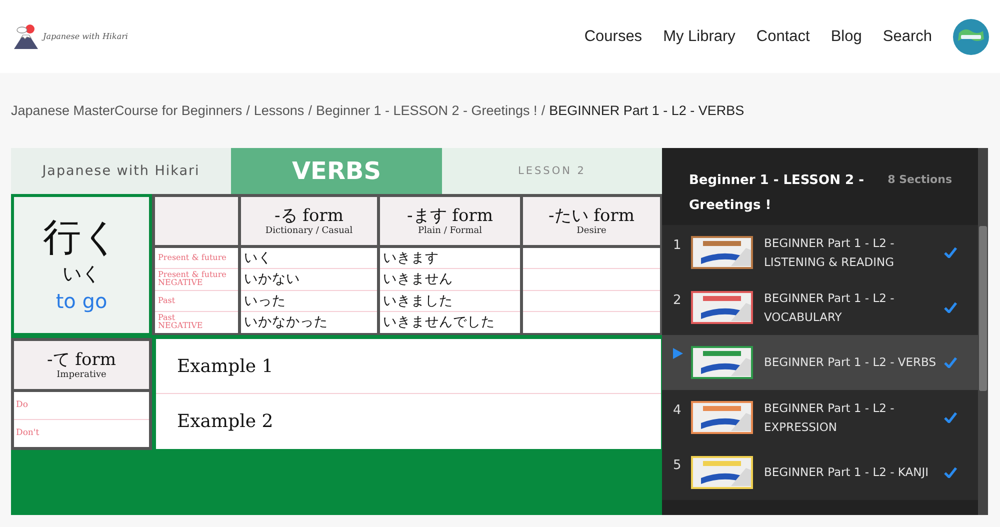  I want to click on item-number: 1, so click(677, 245).